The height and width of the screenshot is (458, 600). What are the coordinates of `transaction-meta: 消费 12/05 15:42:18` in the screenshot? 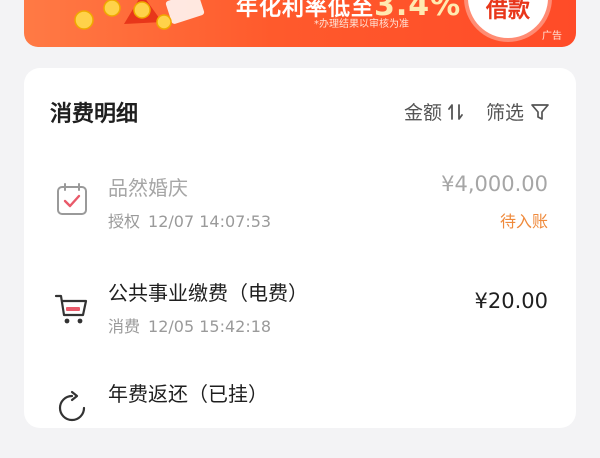 It's located at (189, 325).